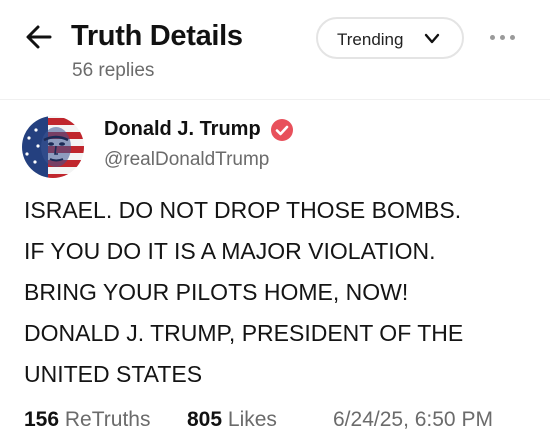 The image size is (550, 446). I want to click on retruths-stat: 156 ReTruths, so click(87, 420).